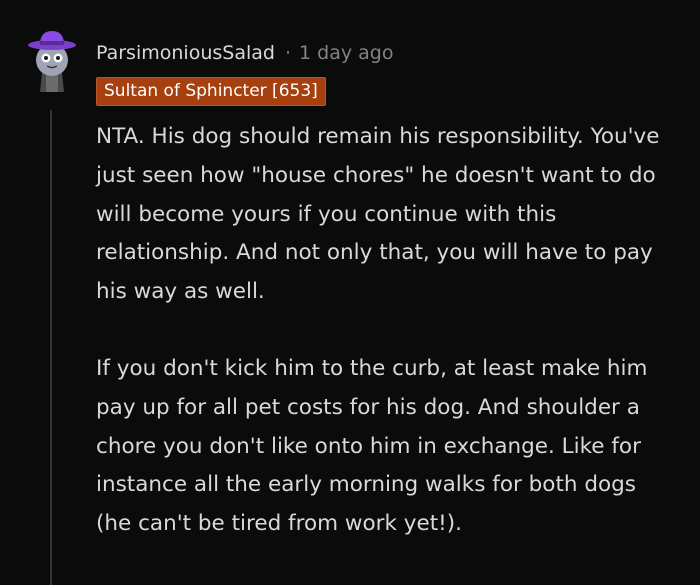 This screenshot has width=700, height=585. Describe the element at coordinates (51, 347) in the screenshot. I see `thread-collapse-line` at that location.